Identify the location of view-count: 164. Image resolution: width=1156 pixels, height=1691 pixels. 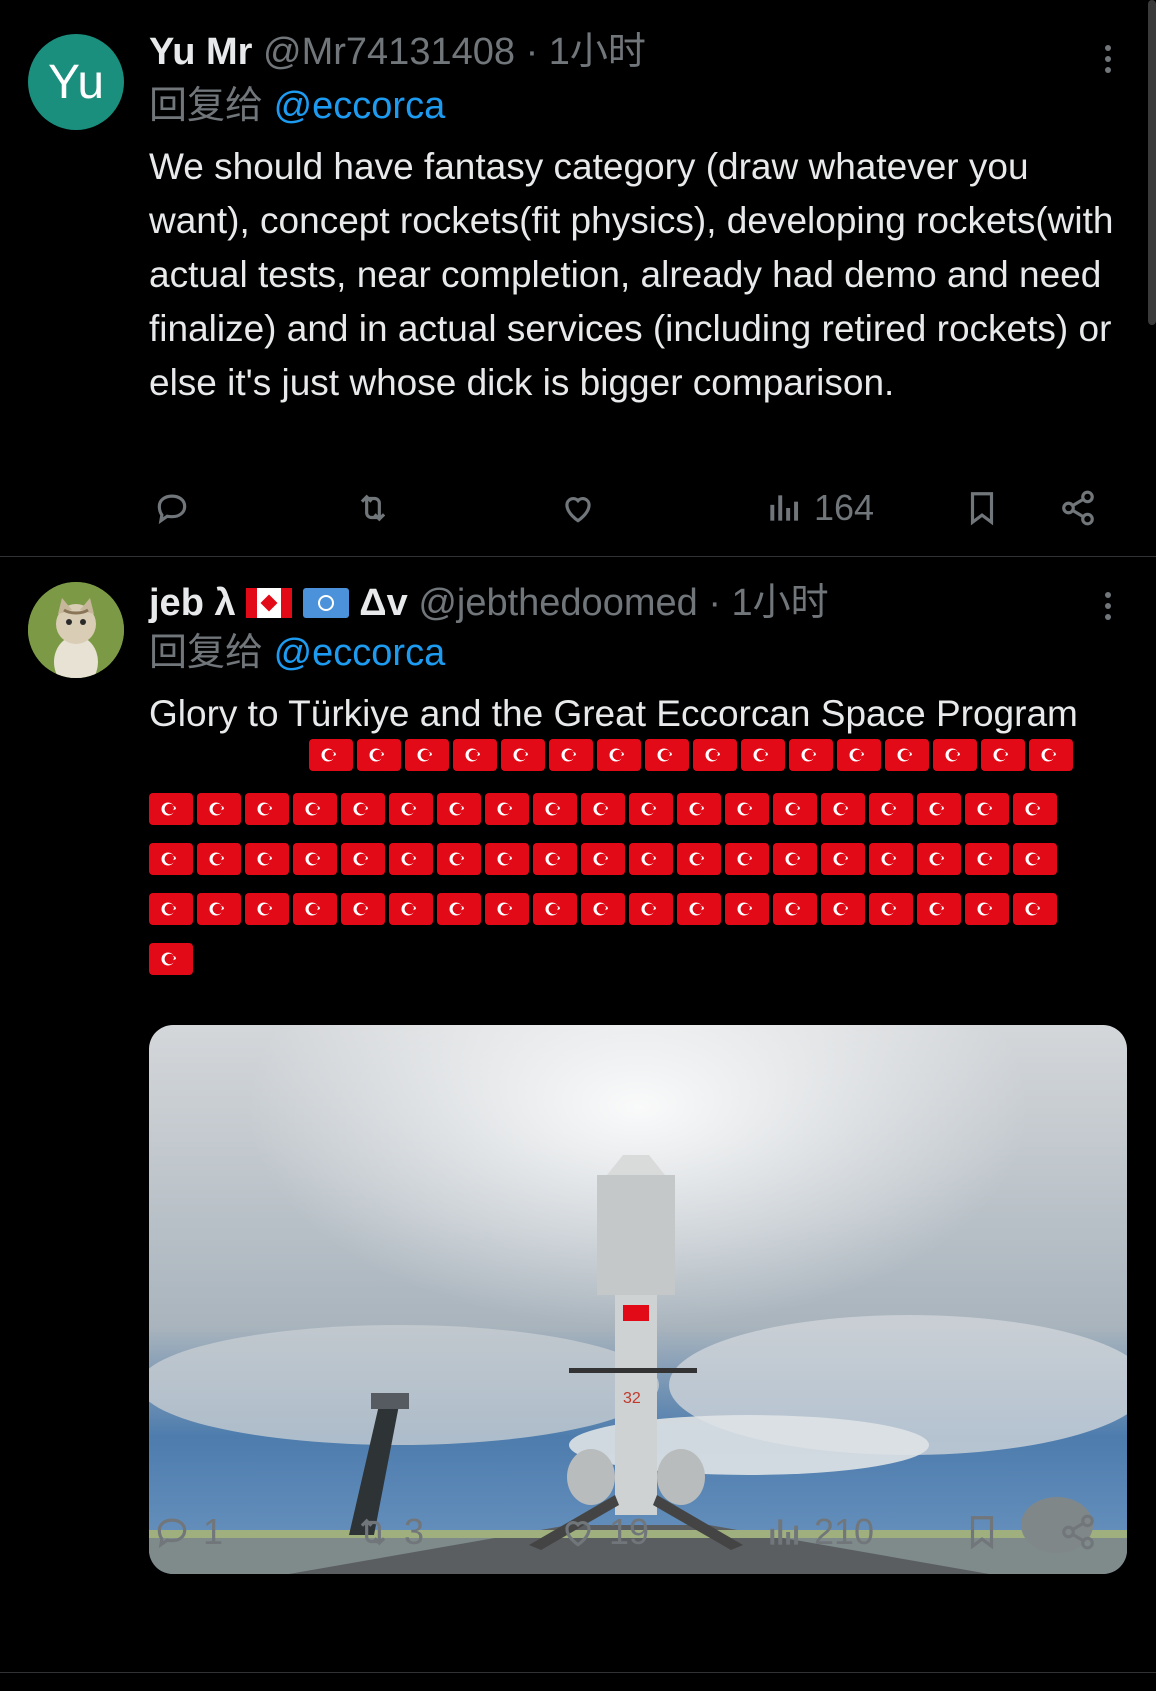
(844, 507).